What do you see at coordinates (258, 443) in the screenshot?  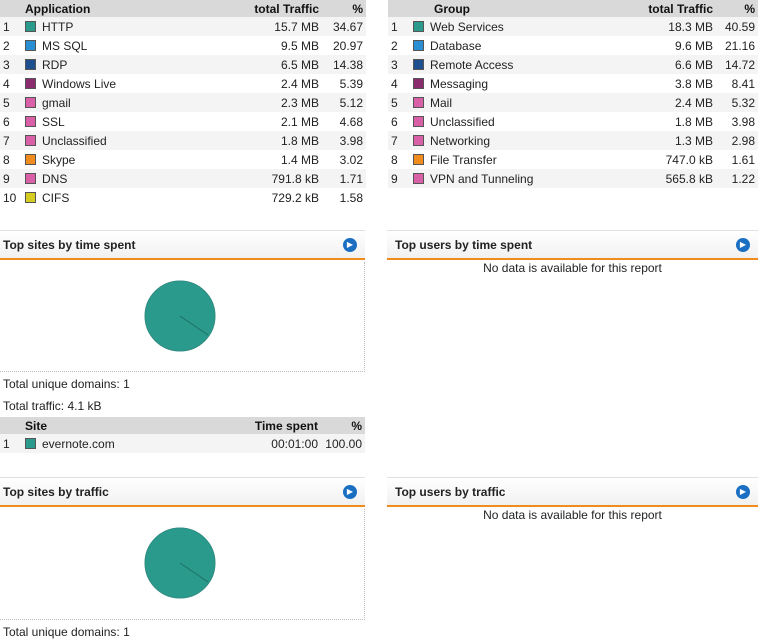 I see `time-spent-cell: 00:01:00` at bounding box center [258, 443].